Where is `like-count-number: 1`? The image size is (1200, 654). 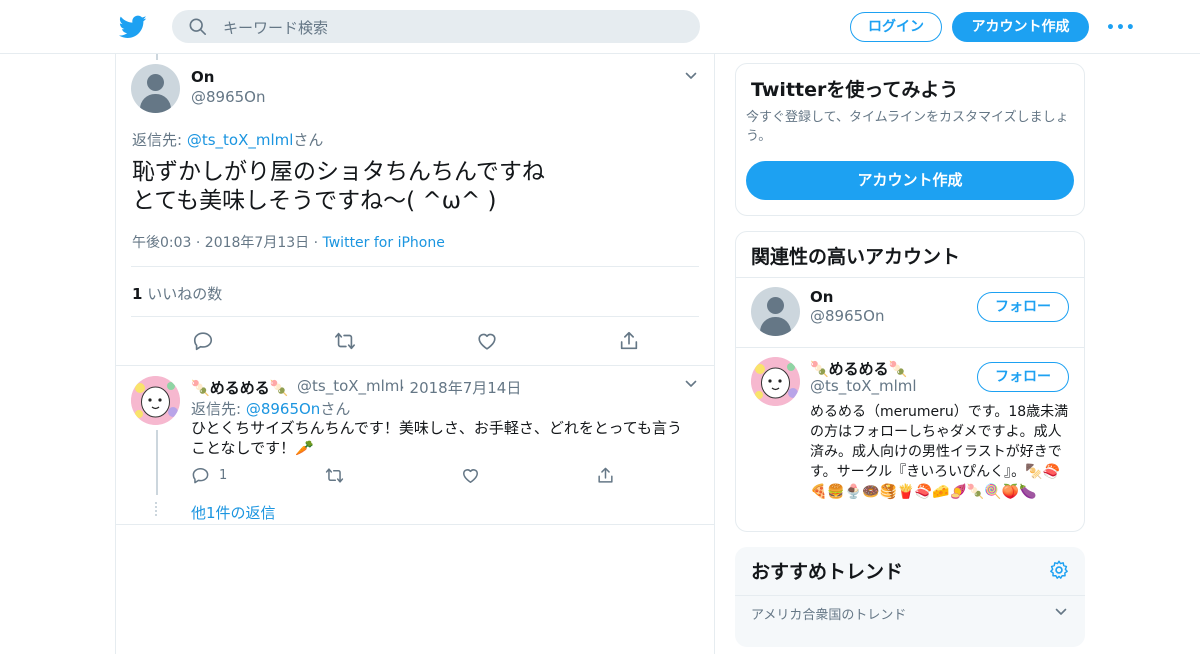 like-count-number: 1 is located at coordinates (137, 294).